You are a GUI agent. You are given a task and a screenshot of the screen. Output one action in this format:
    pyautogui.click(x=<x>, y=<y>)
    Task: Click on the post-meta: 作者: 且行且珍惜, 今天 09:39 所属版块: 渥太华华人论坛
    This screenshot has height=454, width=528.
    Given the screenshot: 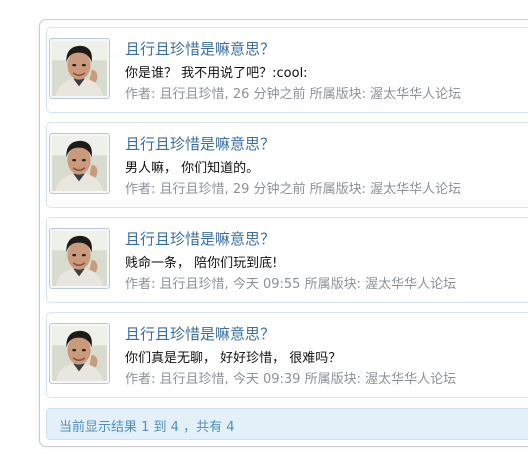 What is the action you would take?
    pyautogui.click(x=290, y=377)
    